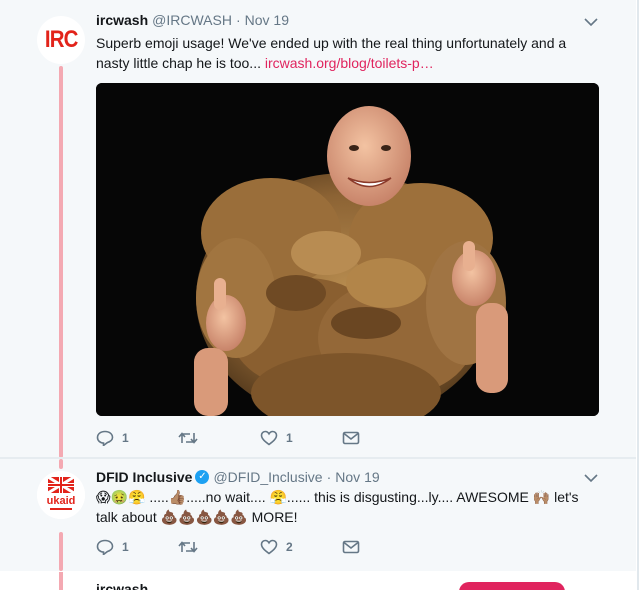 The height and width of the screenshot is (590, 639). Describe the element at coordinates (512, 586) in the screenshot. I see `follow-button` at that location.